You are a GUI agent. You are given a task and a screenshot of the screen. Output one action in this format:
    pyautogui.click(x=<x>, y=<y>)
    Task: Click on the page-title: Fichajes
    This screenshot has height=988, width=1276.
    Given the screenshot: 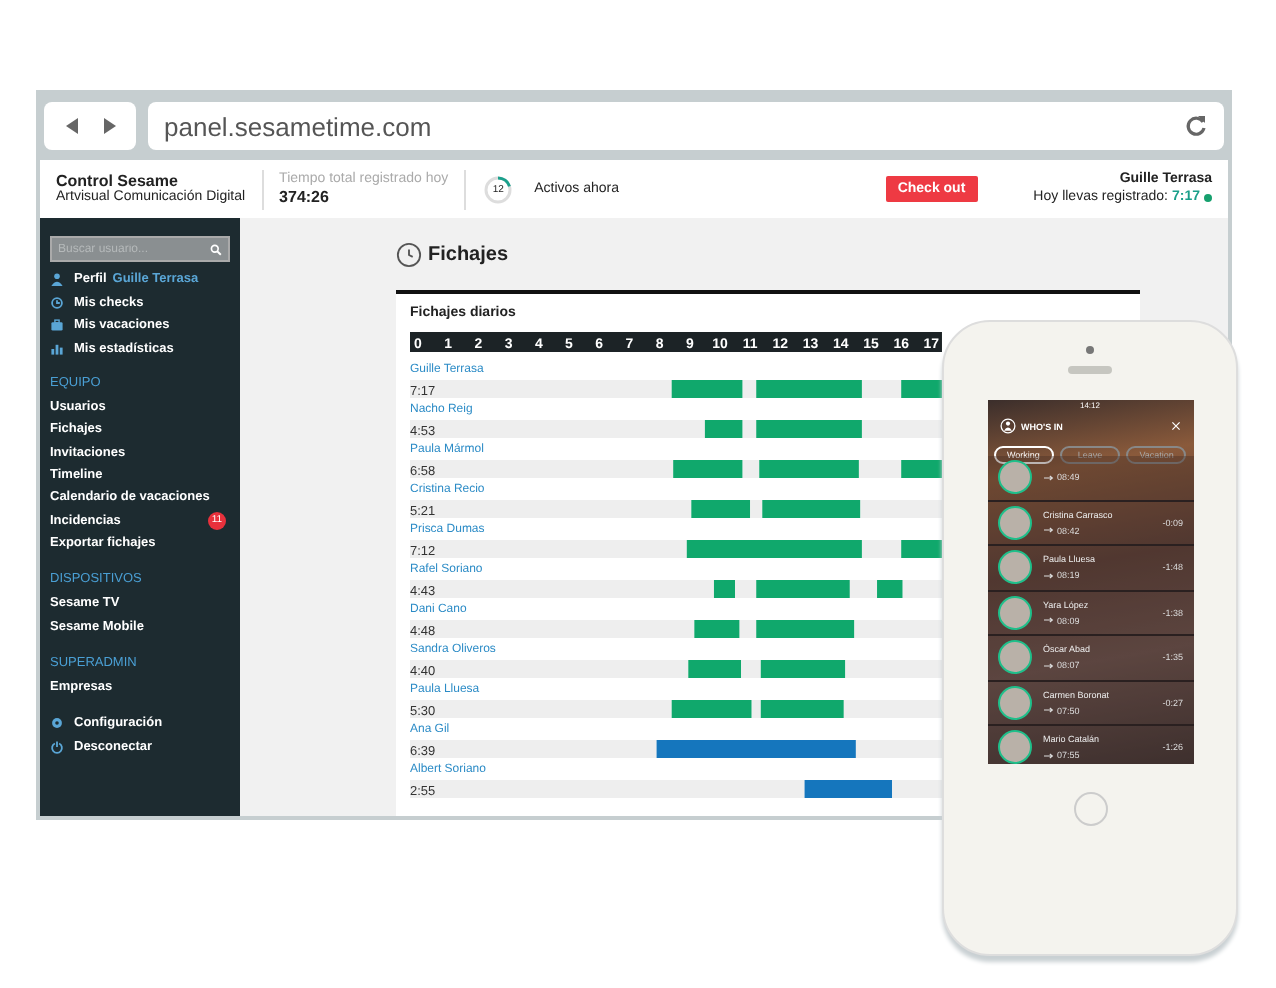 What is the action you would take?
    pyautogui.click(x=468, y=254)
    